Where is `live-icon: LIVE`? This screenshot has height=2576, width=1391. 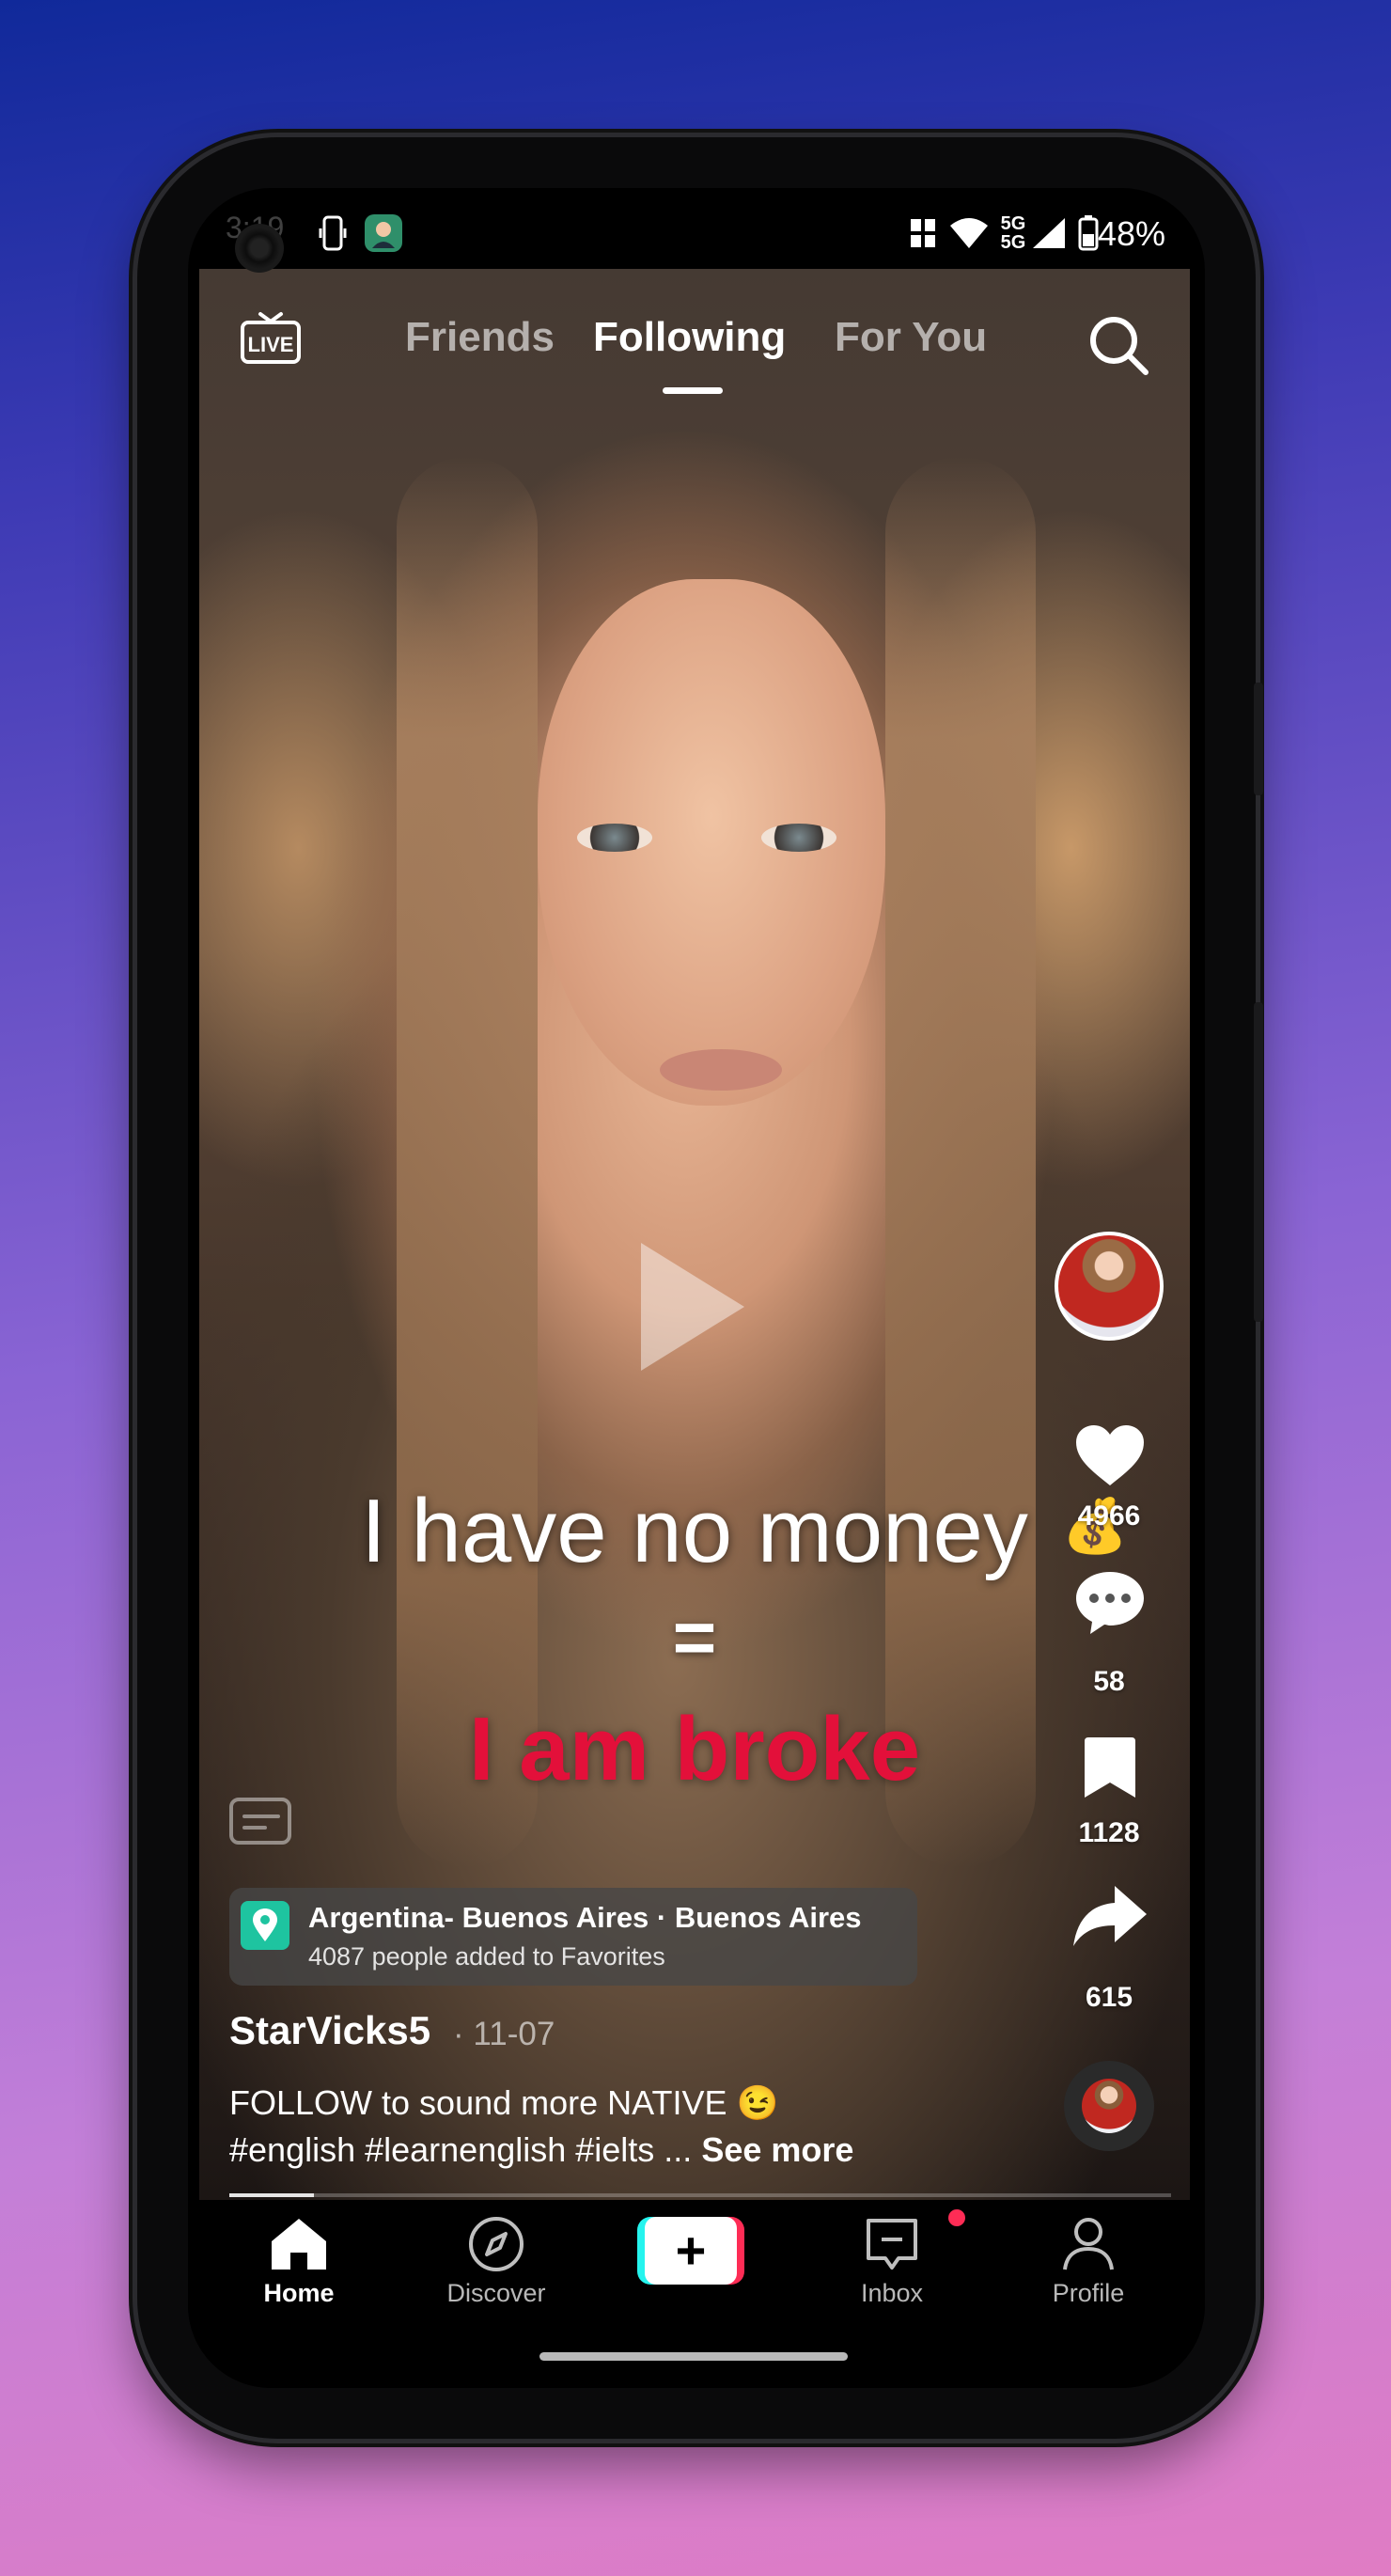
live-icon: LIVE is located at coordinates (271, 337).